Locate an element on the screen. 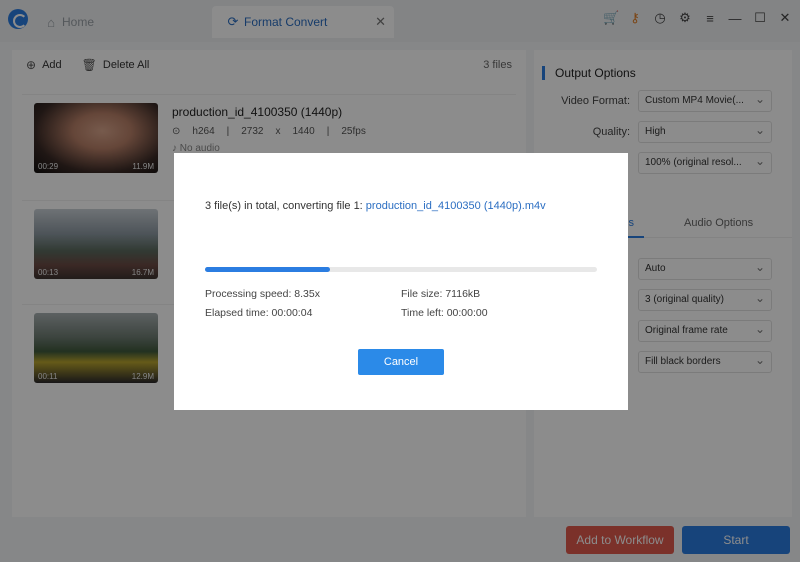 This screenshot has width=800, height=562. time-left: Time left: 00:00:00 is located at coordinates (444, 313).